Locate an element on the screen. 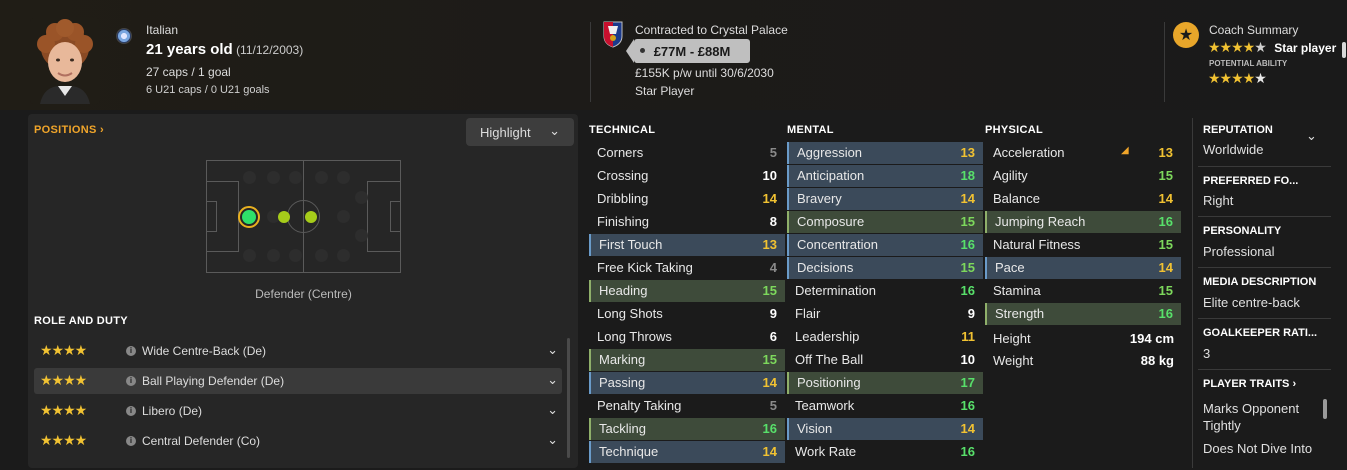 The height and width of the screenshot is (470, 1347). attribute-row: Free Kick Taking 4 is located at coordinates (687, 268).